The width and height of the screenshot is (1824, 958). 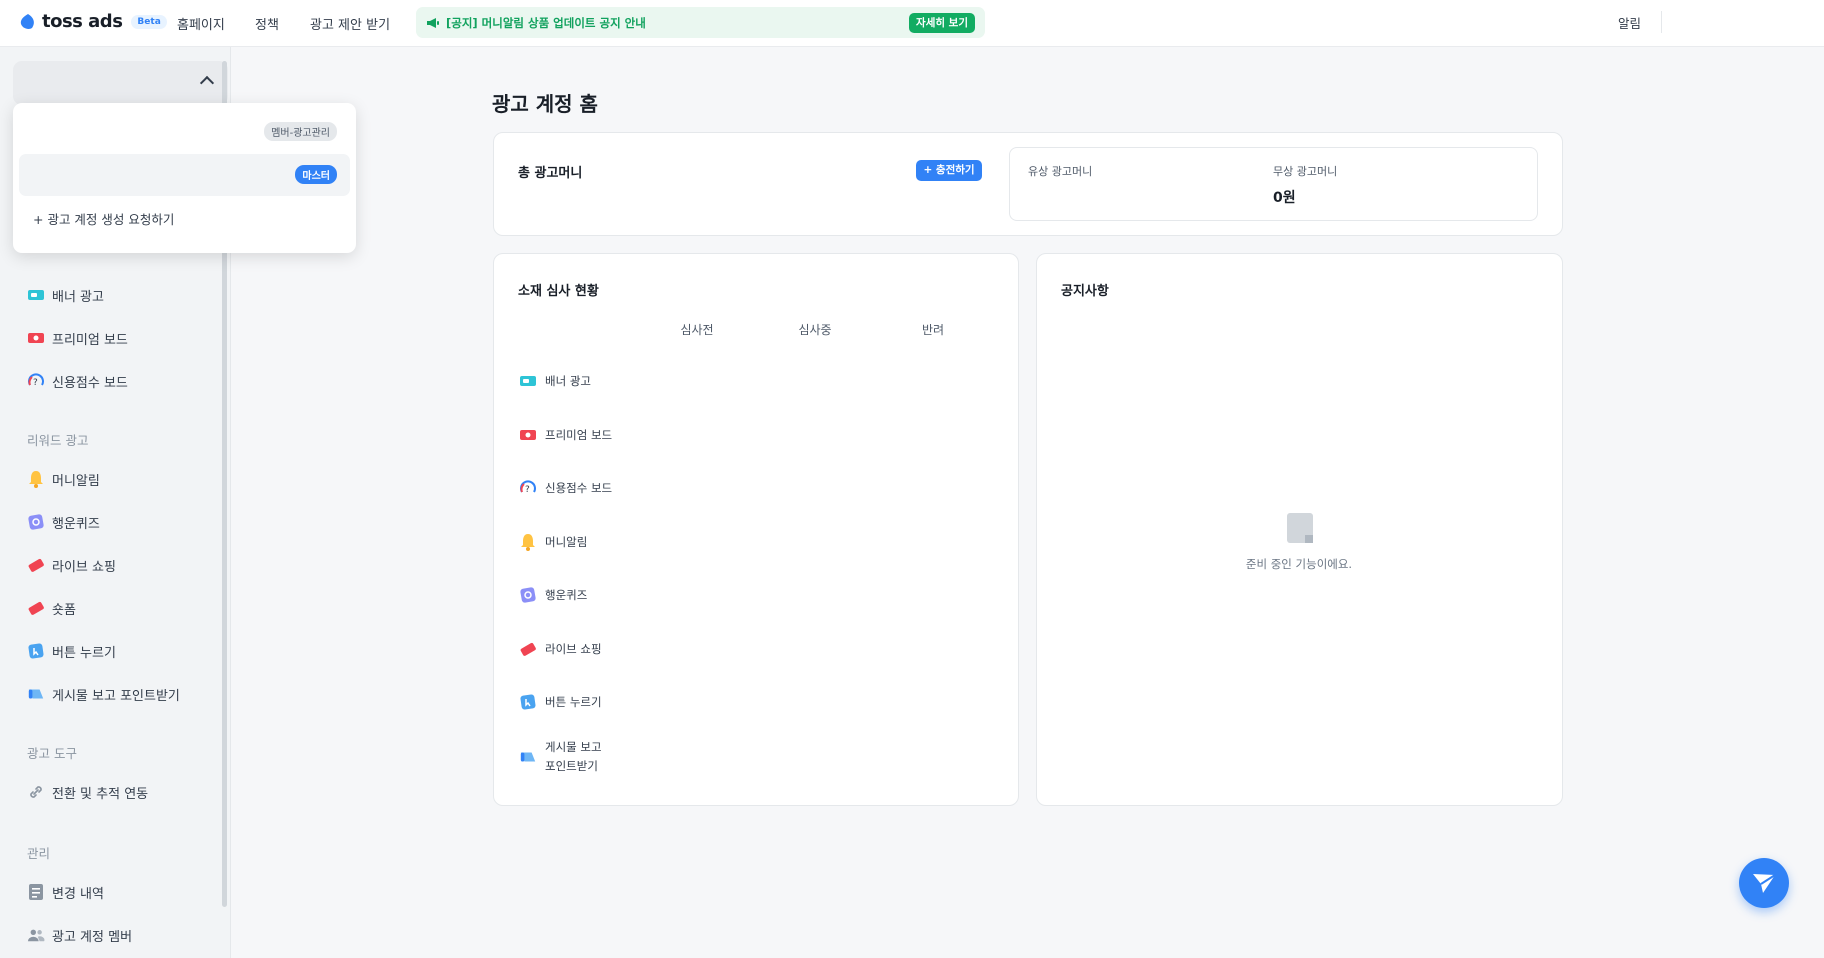 I want to click on account-option-master: 마스터, so click(x=184, y=175).